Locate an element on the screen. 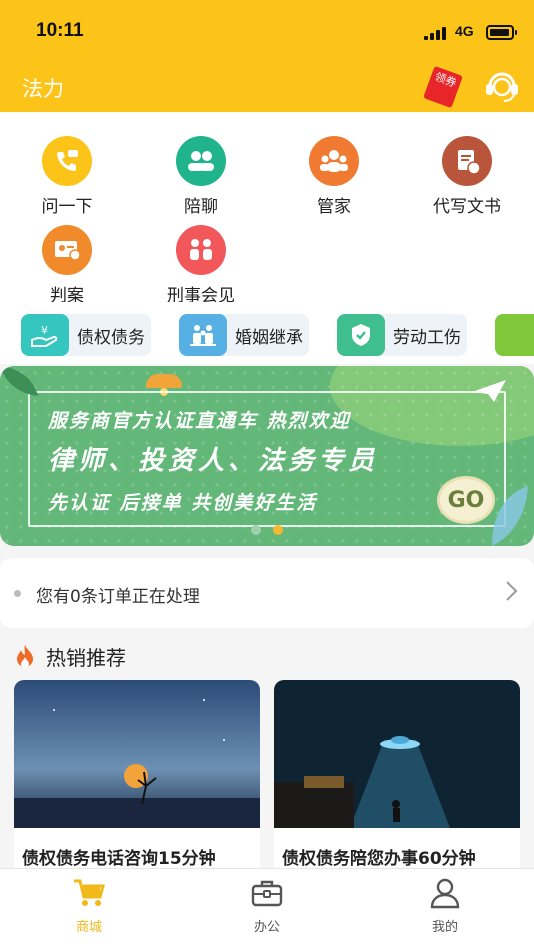 This screenshot has height=950, width=534. product-card: 债权债务电话咨询15分钟 is located at coordinates (137, 780).